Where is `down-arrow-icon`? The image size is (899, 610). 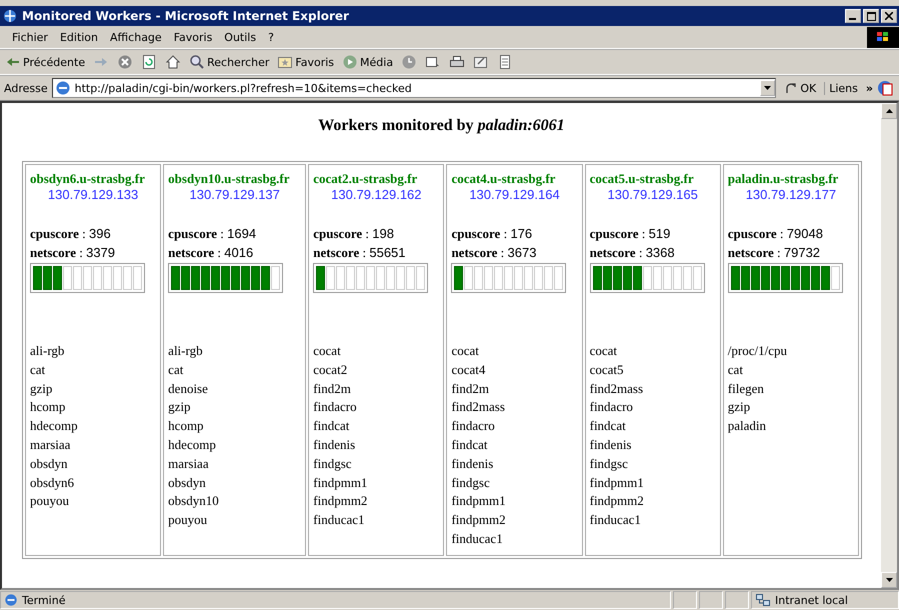 down-arrow-icon is located at coordinates (889, 580).